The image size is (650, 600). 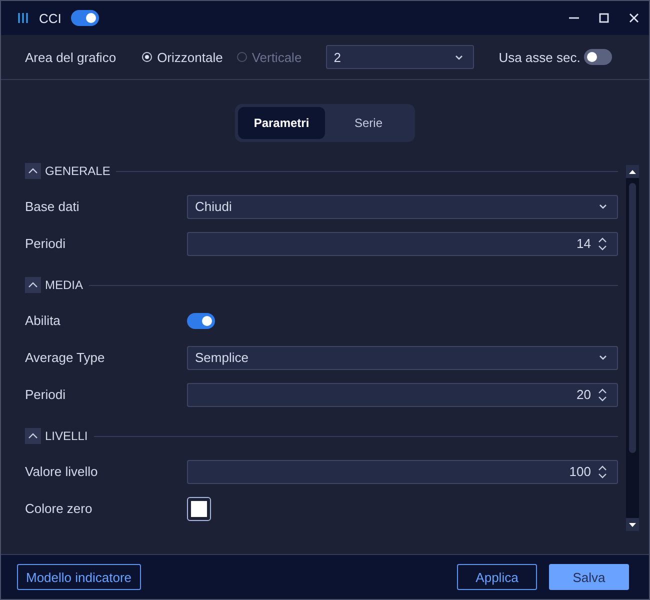 What do you see at coordinates (281, 123) in the screenshot?
I see `tab: Parametri` at bounding box center [281, 123].